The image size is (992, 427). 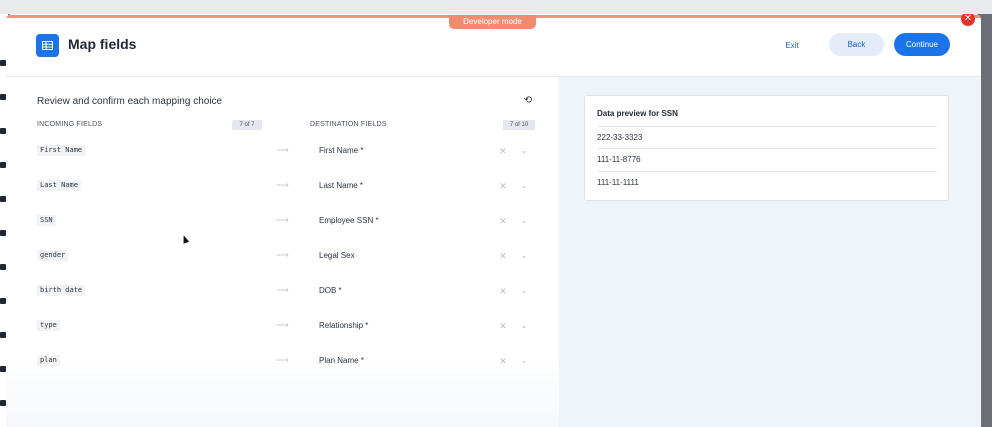 I want to click on preview-value: 111-11-8776, so click(x=619, y=159).